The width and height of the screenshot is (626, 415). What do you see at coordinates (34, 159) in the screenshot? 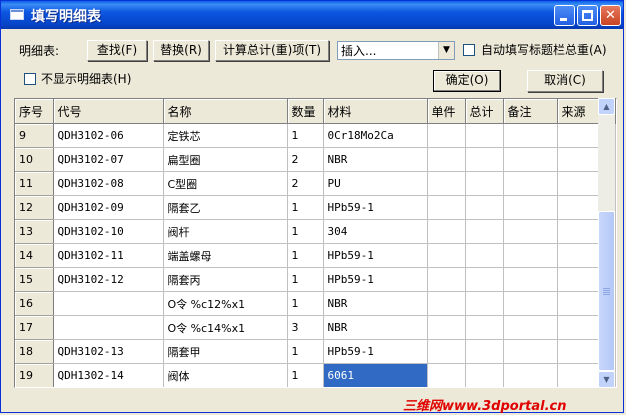
I see `row-number: 10` at bounding box center [34, 159].